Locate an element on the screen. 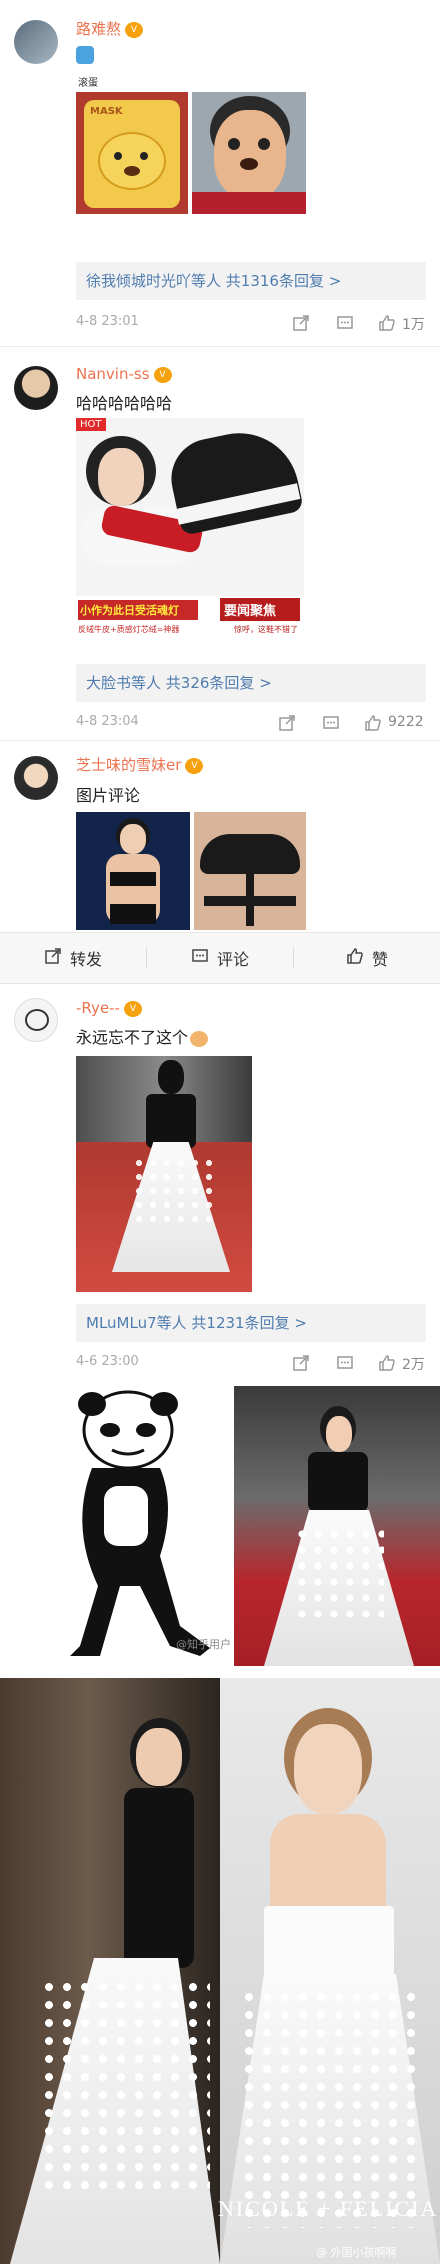 This screenshot has height=2264, width=440. action-bar: 转发 评论 赞 is located at coordinates (220, 958).